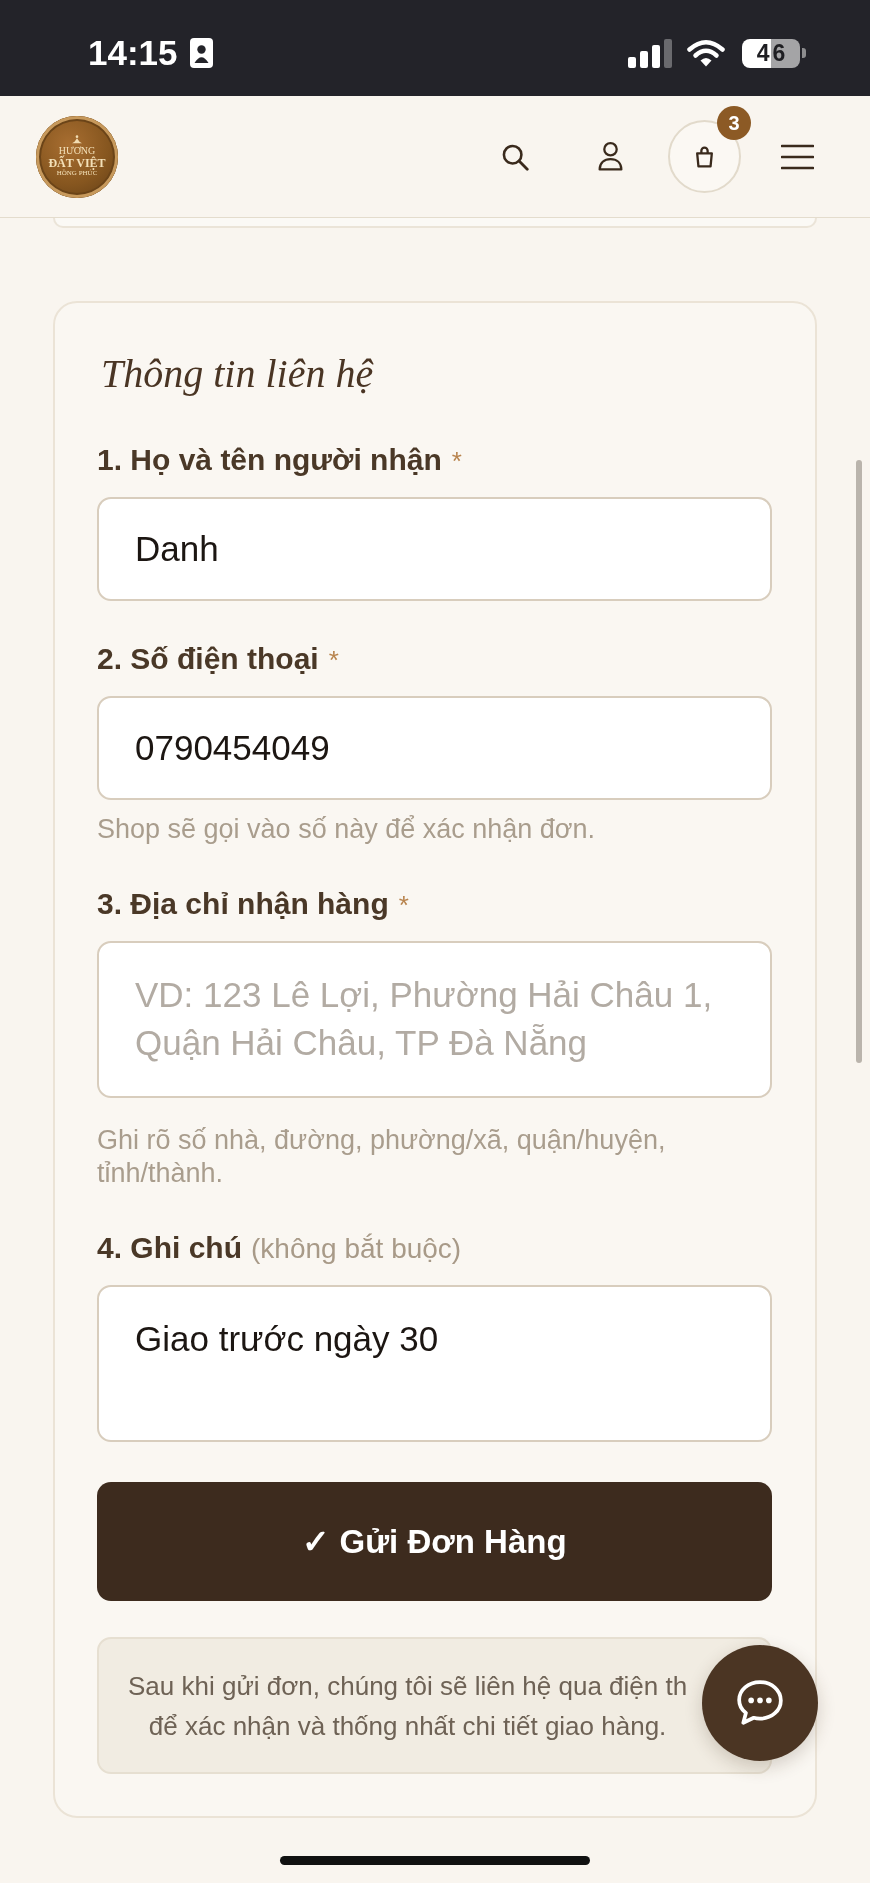  I want to click on field-label: 1. Họ và tên người nhận, so click(269, 460).